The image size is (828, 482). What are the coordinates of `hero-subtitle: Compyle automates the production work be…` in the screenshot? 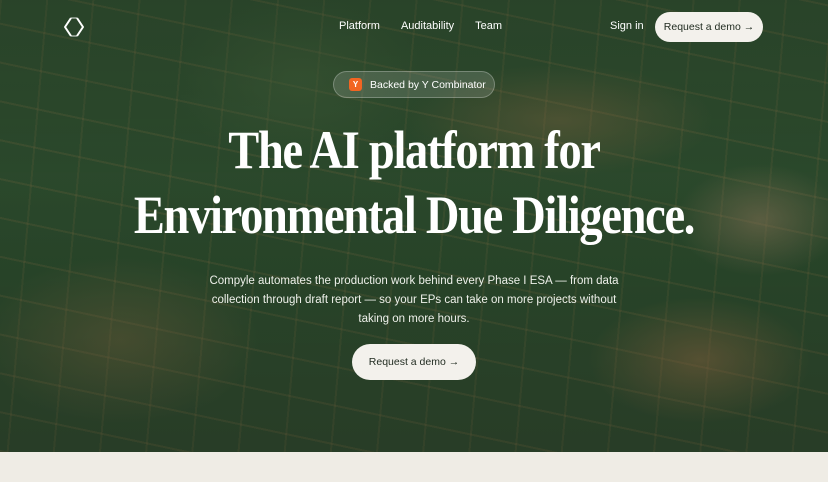 It's located at (414, 300).